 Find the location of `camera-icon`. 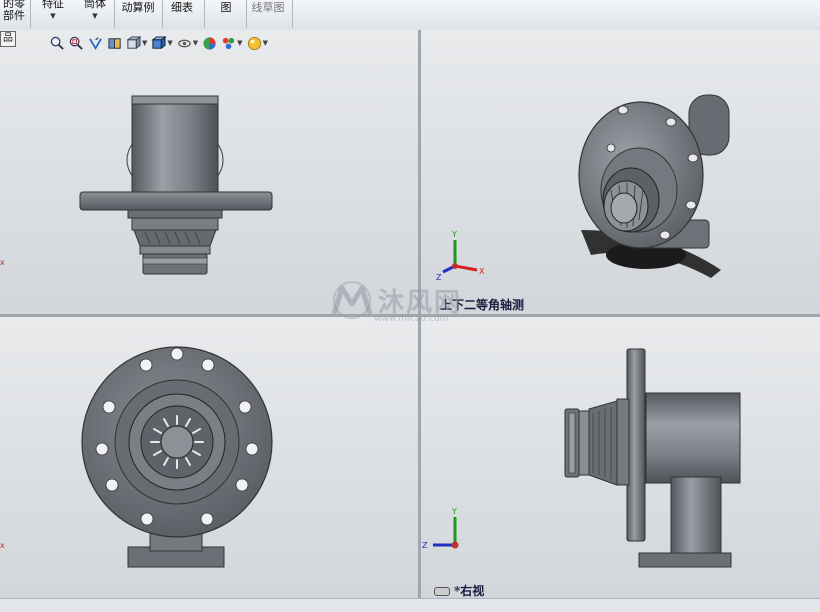

camera-icon is located at coordinates (442, 591).